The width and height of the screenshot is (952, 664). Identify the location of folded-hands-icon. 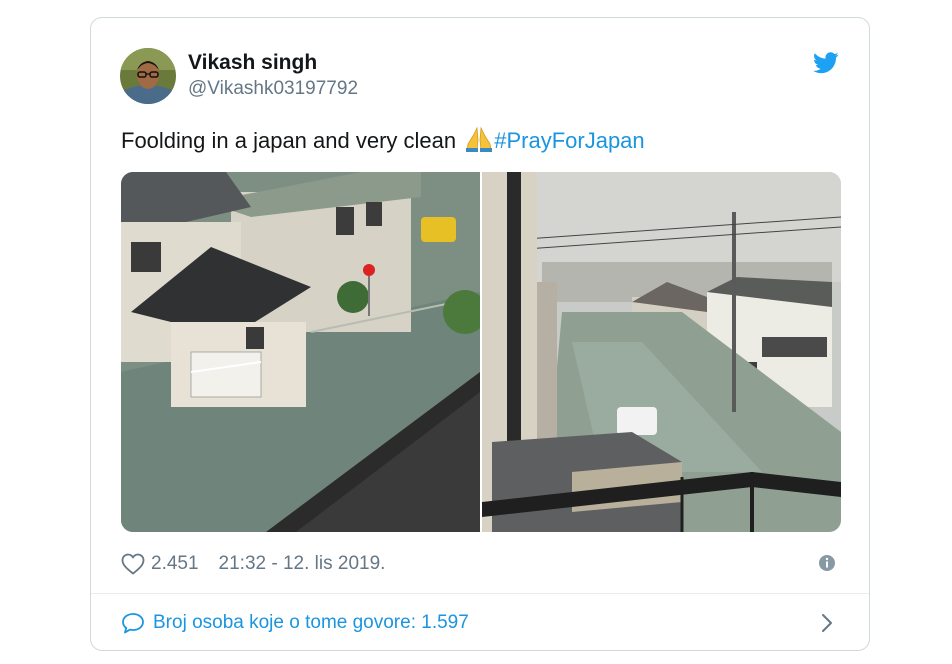
(479, 139).